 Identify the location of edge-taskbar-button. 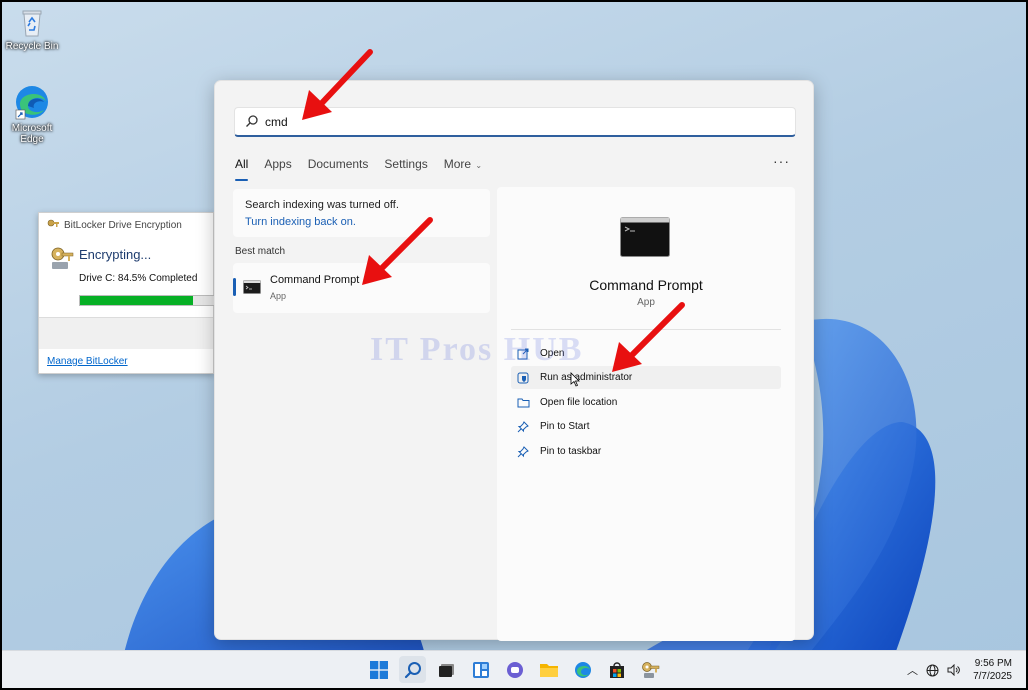
(582, 669).